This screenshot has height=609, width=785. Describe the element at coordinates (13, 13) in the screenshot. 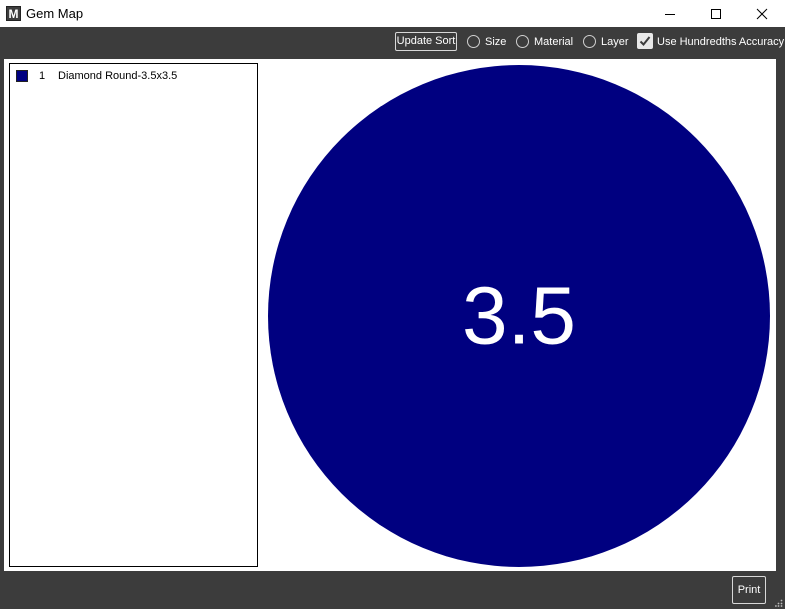

I see `app-icon: M` at that location.